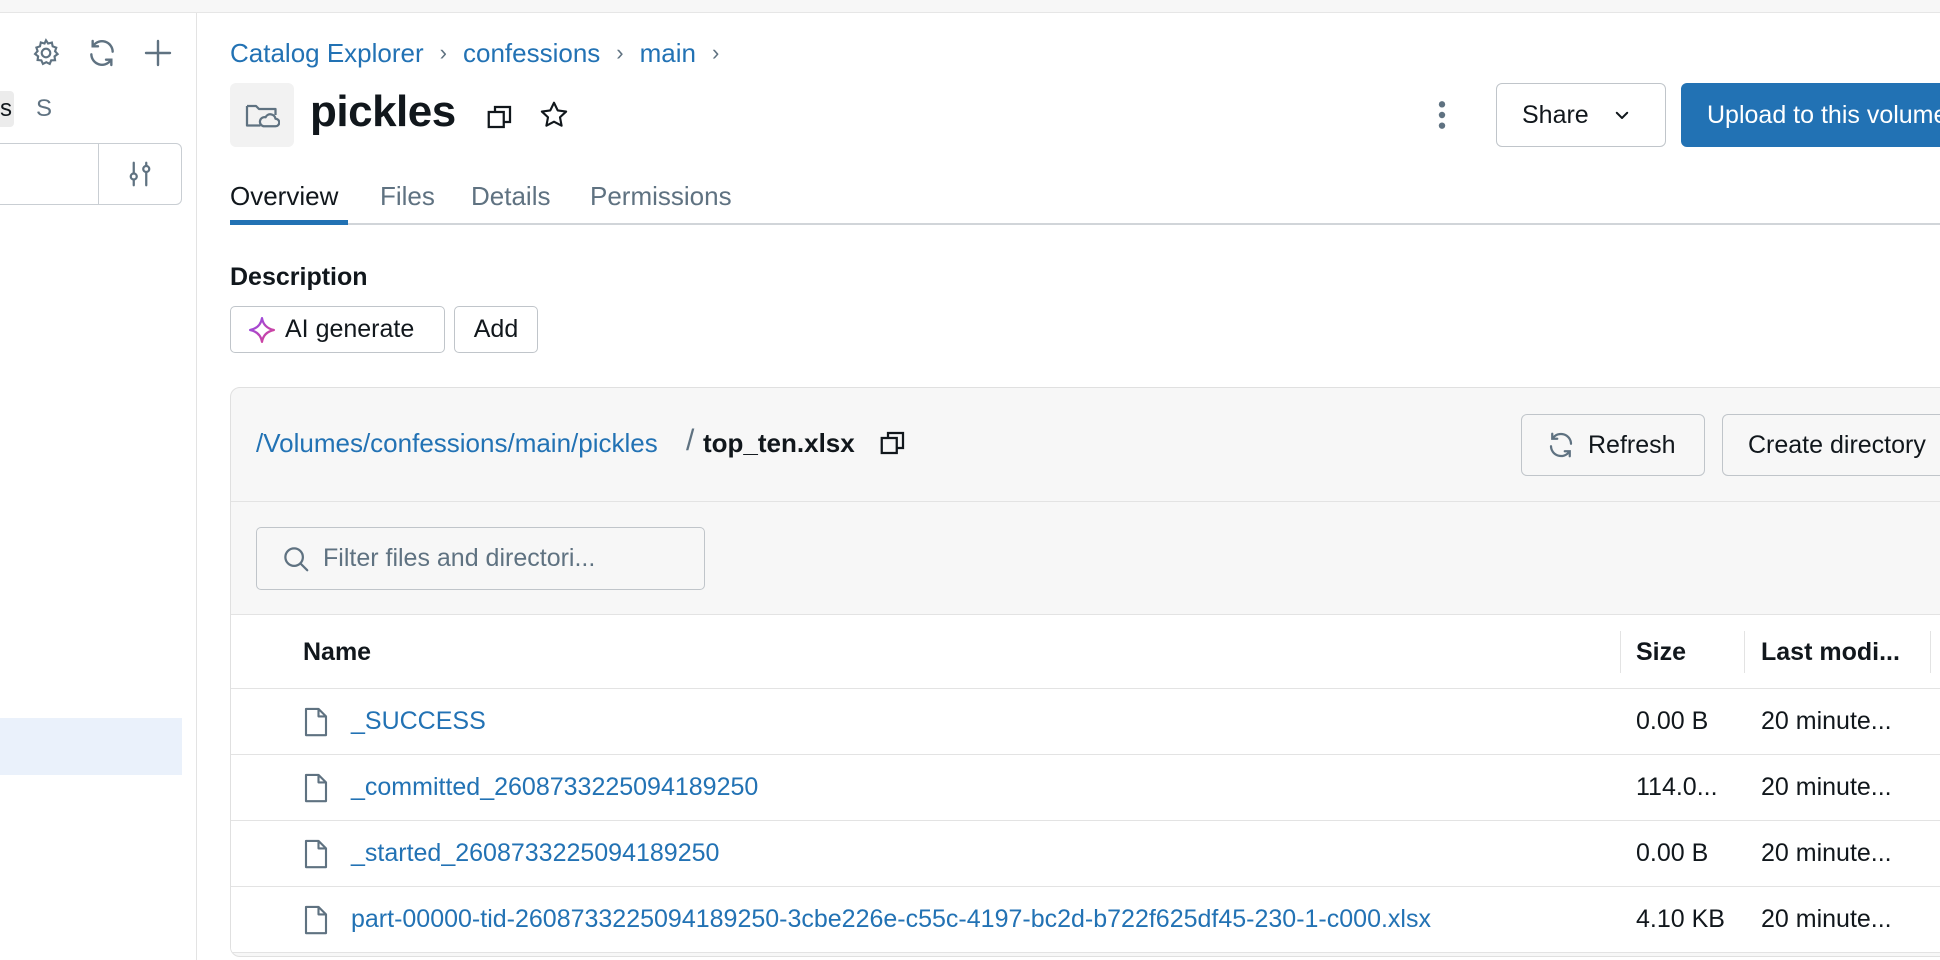  What do you see at coordinates (893, 443) in the screenshot?
I see `copy-path-icon` at bounding box center [893, 443].